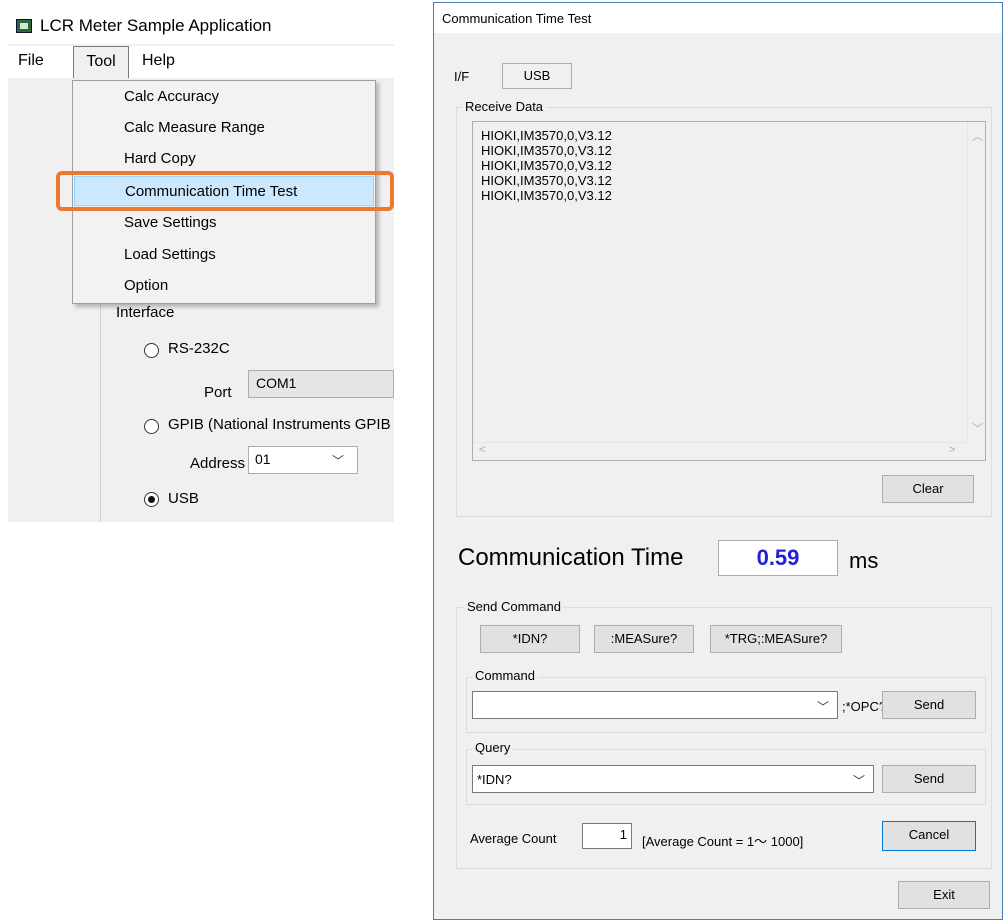  Describe the element at coordinates (31, 62) in the screenshot. I see `menu-file: File` at that location.